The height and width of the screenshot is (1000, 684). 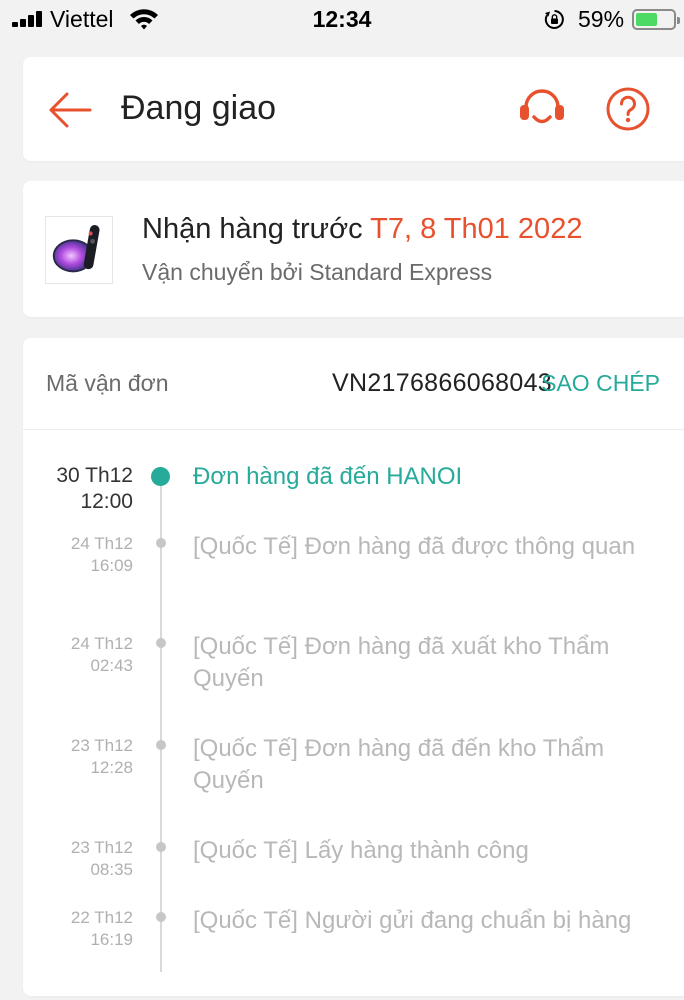 I want to click on orientation-lock-icon, so click(x=554, y=19).